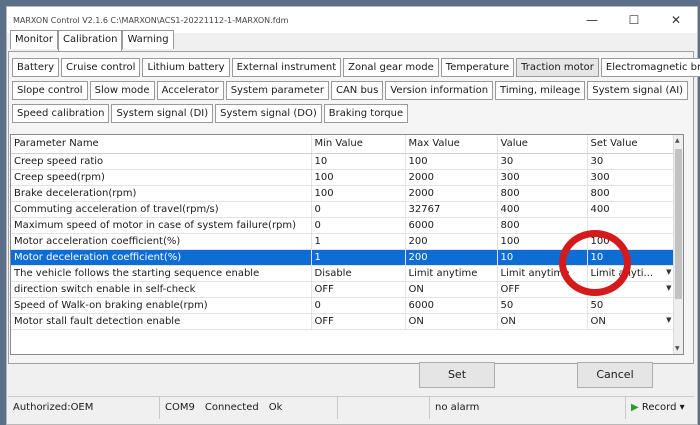  What do you see at coordinates (660, 408) in the screenshot?
I see `record-control: ▶ Record ▾` at bounding box center [660, 408].